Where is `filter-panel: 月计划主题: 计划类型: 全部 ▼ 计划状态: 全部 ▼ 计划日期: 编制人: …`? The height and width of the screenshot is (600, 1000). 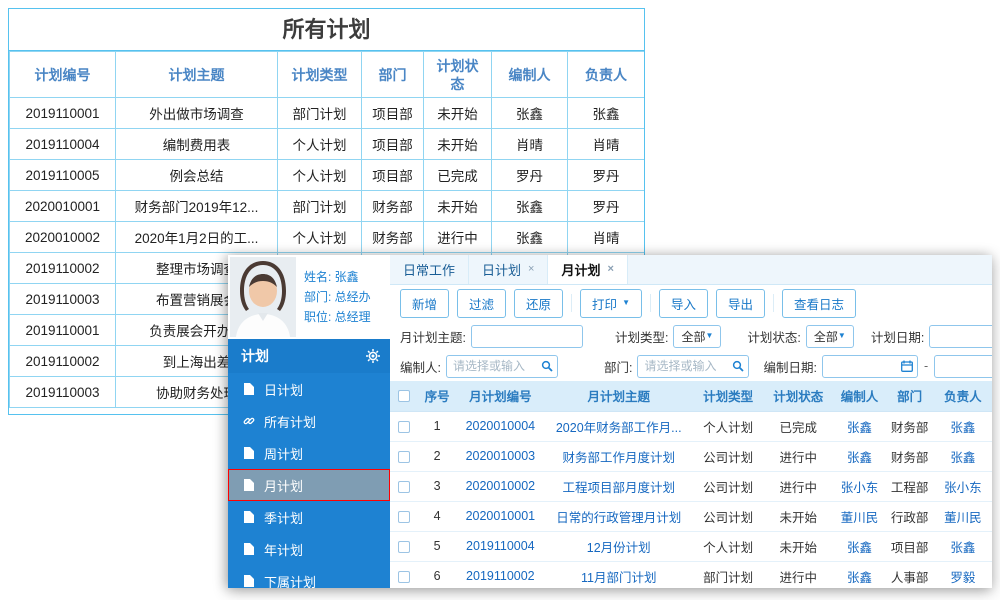
filter-panel: 月计划主题: 计划类型: 全部 ▼ 计划状态: 全部 ▼ 计划日期: 编制人: … is located at coordinates (691, 351).